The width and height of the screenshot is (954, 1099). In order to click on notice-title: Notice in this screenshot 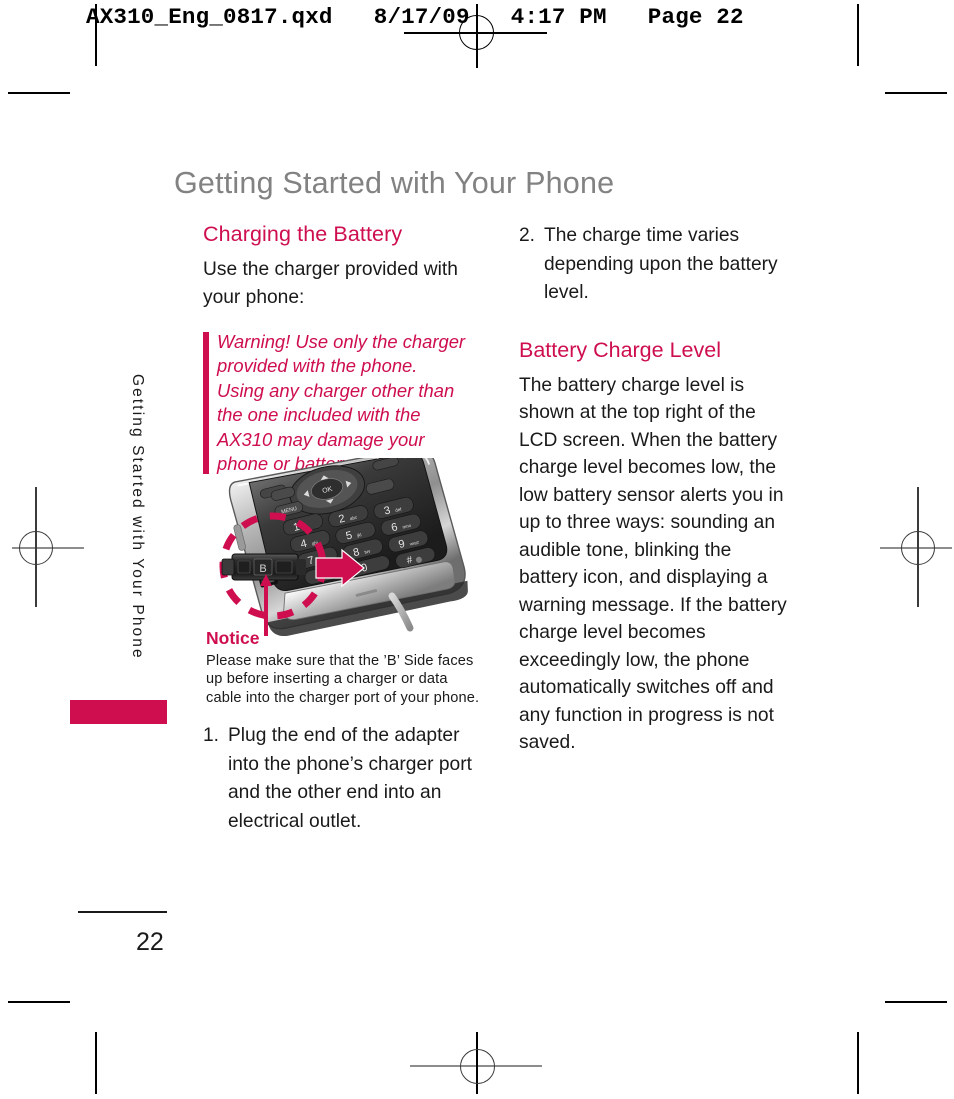, I will do `click(233, 638)`.